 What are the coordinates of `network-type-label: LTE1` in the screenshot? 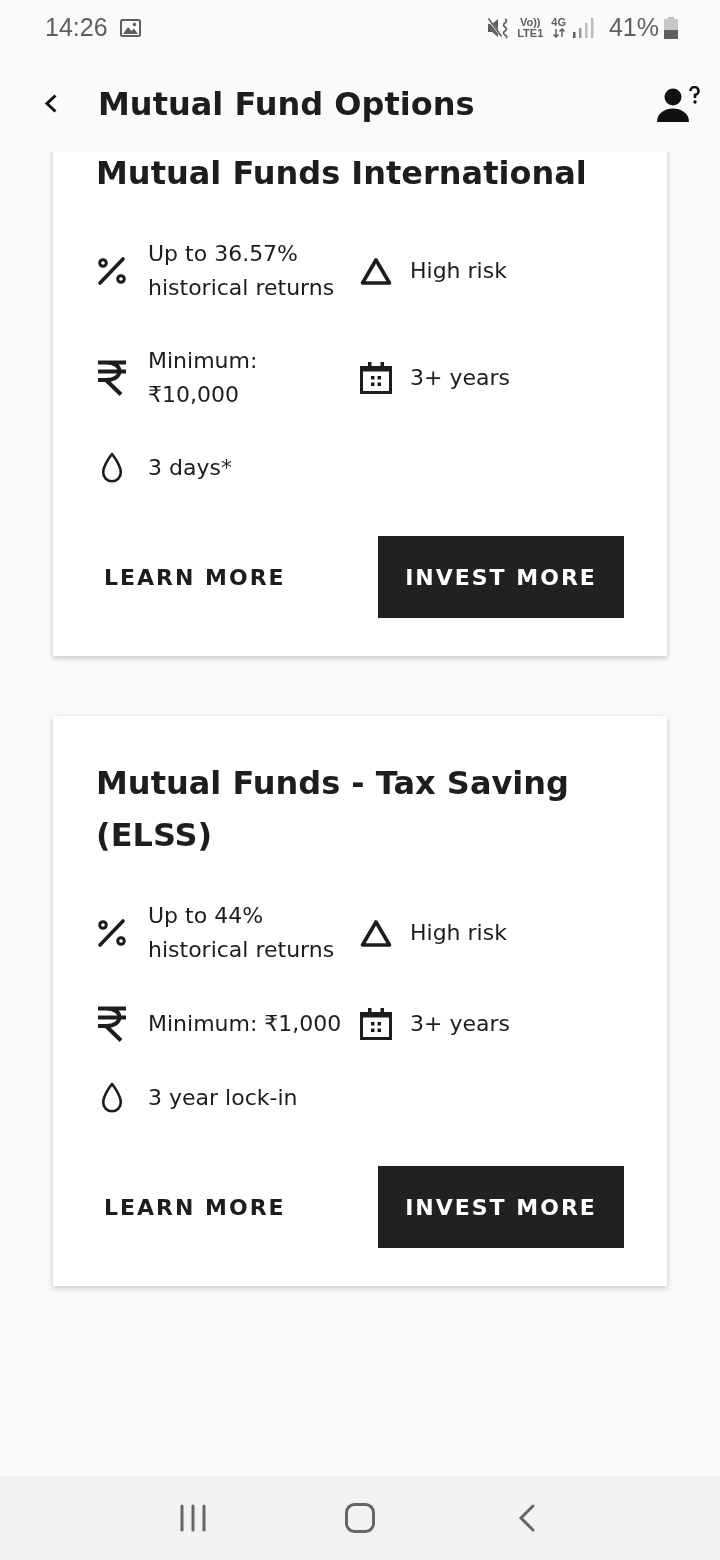 It's located at (530, 33).